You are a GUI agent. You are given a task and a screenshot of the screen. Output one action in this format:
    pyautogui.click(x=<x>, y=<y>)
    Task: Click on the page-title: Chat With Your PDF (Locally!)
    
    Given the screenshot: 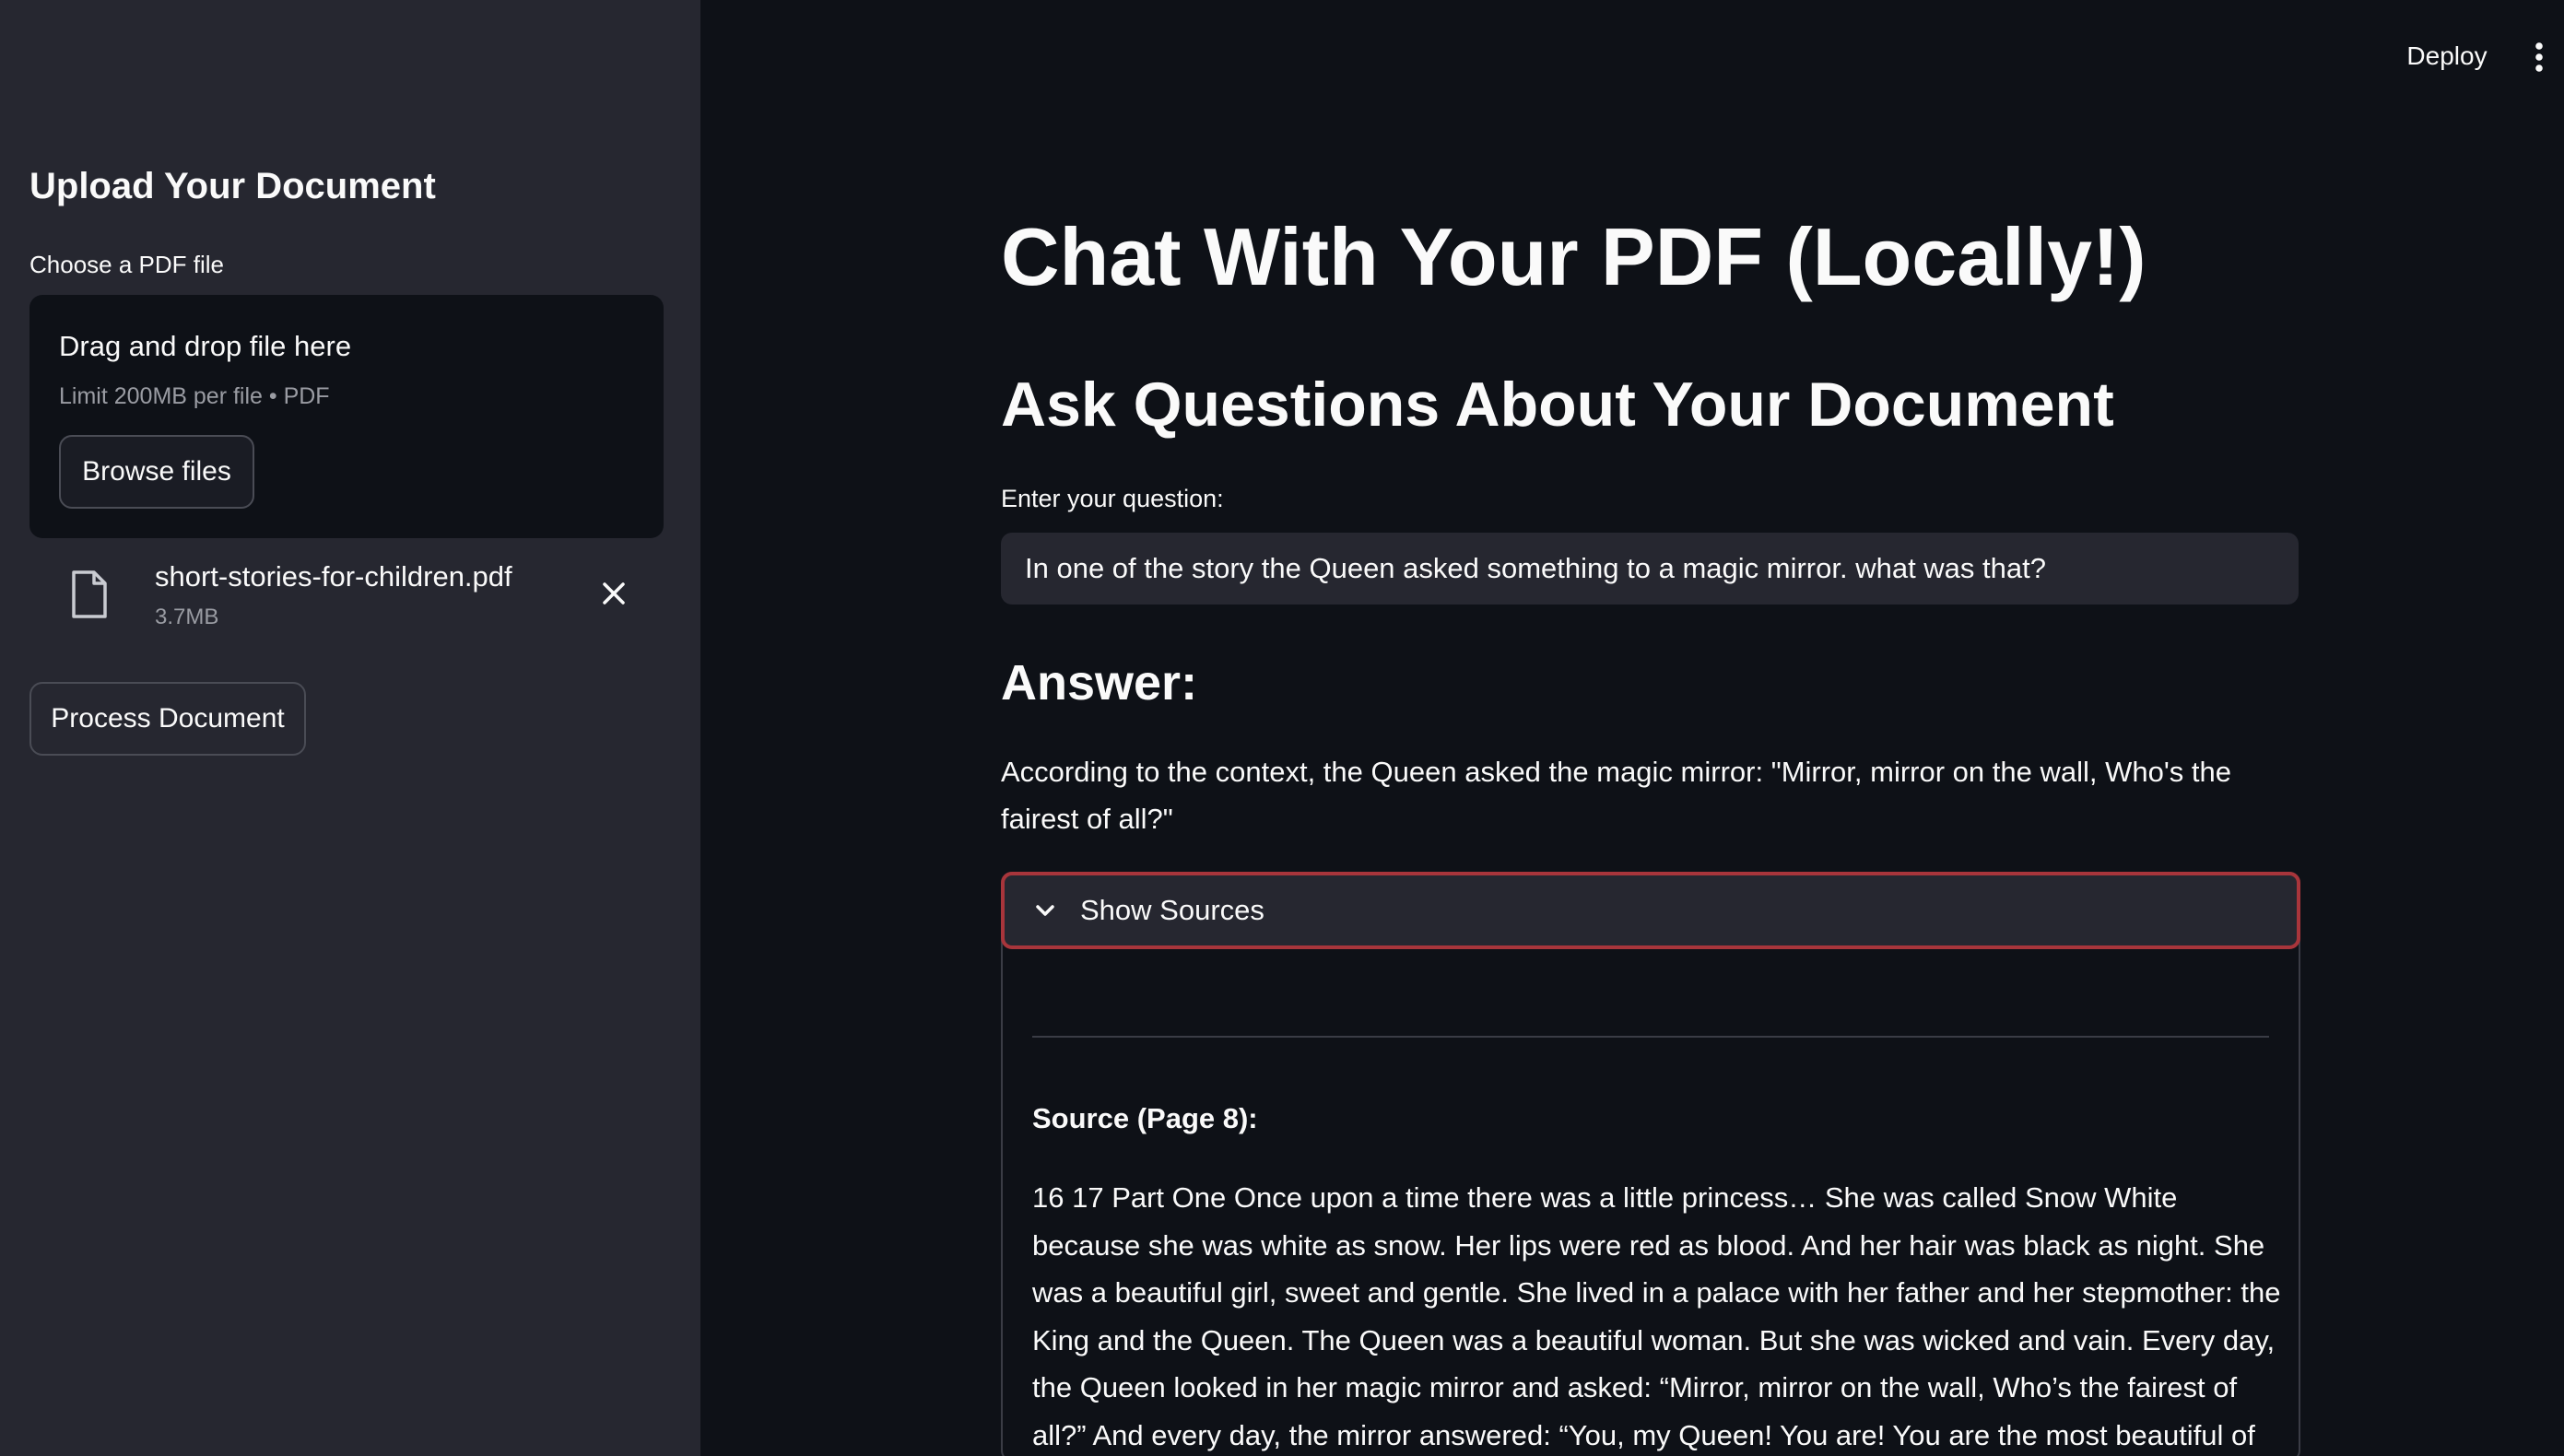 What is the action you would take?
    pyautogui.click(x=1574, y=256)
    